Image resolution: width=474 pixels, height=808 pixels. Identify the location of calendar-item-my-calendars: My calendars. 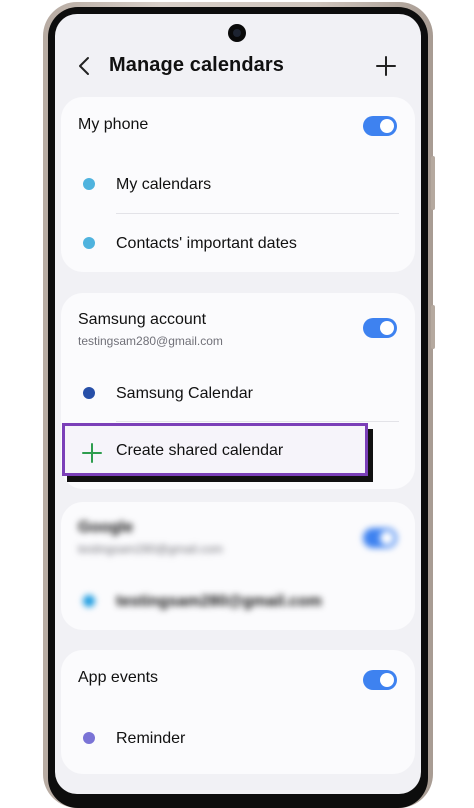
(238, 184).